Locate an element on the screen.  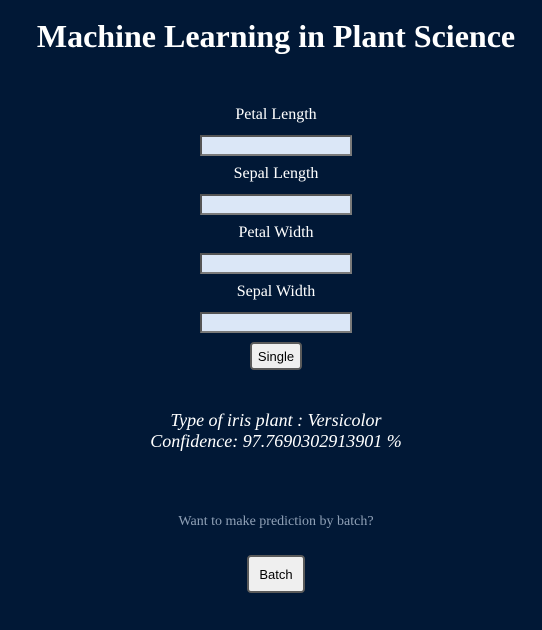
single-predict-button: Single is located at coordinates (276, 356).